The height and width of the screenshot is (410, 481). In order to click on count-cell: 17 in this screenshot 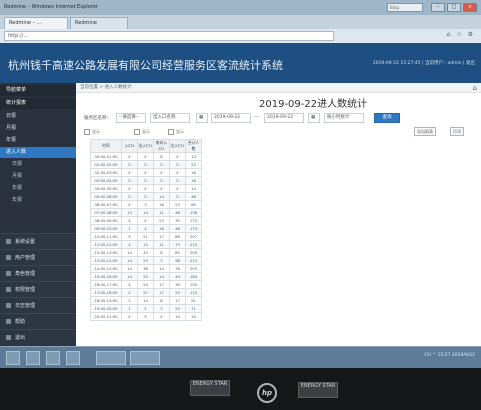, I will do `click(161, 292)`.